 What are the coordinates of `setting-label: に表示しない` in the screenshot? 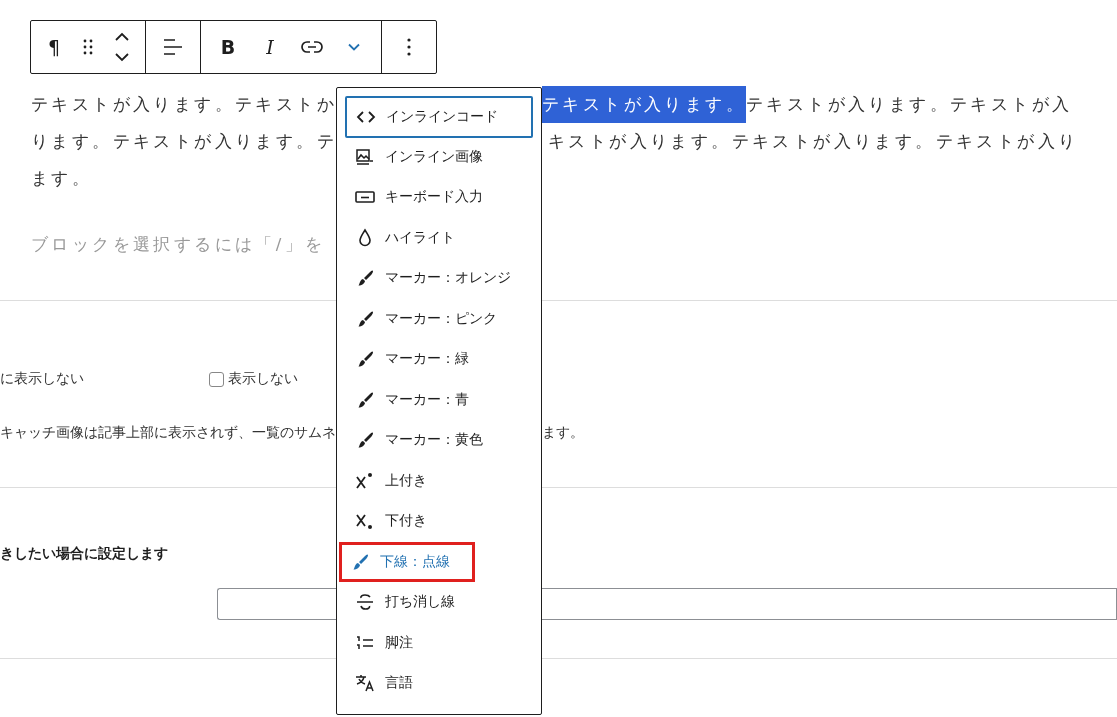 It's located at (42, 379).